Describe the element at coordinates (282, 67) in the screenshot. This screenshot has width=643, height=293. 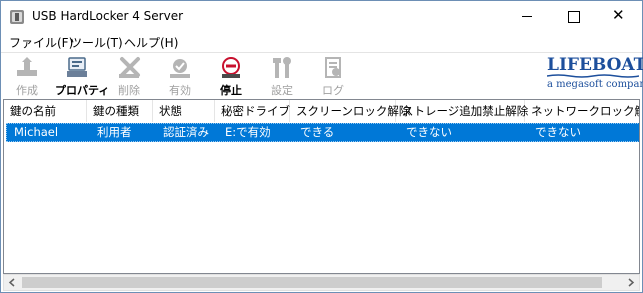
I see `tools-icon` at that location.